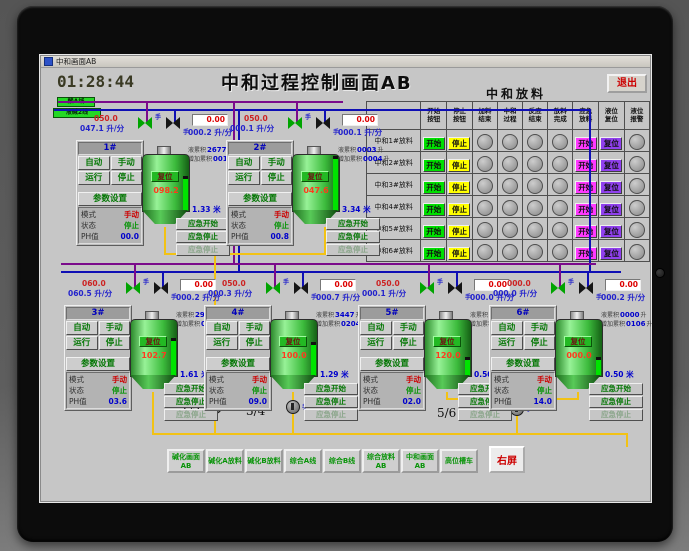 The image size is (689, 551). I want to click on nav-button: 综合放料AB, so click(381, 461).